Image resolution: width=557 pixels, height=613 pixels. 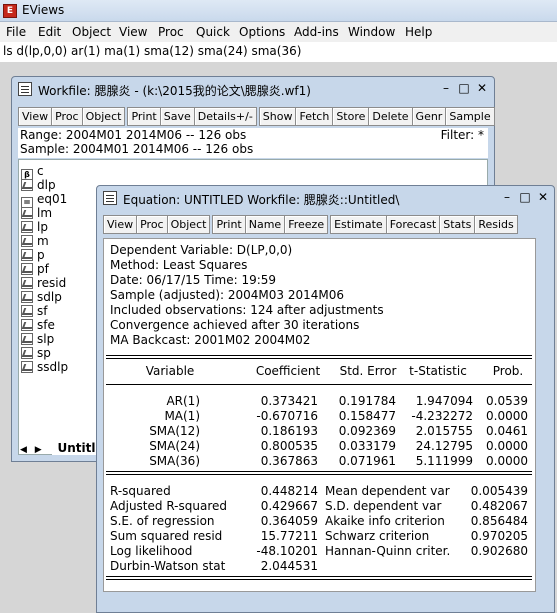 I want to click on workfile-object: = eq01, so click(x=44, y=200).